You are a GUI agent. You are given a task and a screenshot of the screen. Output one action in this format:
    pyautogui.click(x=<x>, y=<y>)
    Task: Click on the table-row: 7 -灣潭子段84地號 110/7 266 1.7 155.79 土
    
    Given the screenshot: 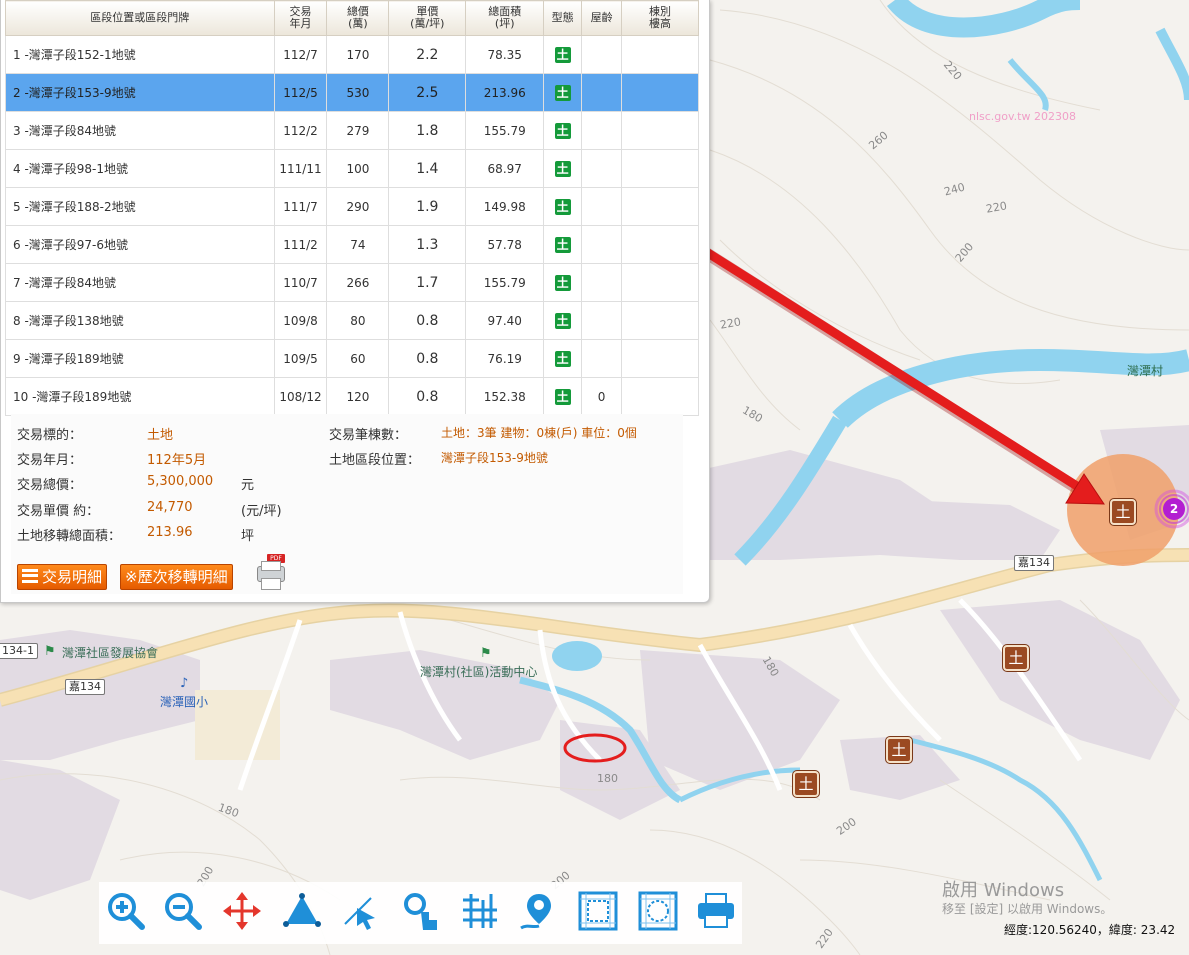 What is the action you would take?
    pyautogui.click(x=352, y=282)
    